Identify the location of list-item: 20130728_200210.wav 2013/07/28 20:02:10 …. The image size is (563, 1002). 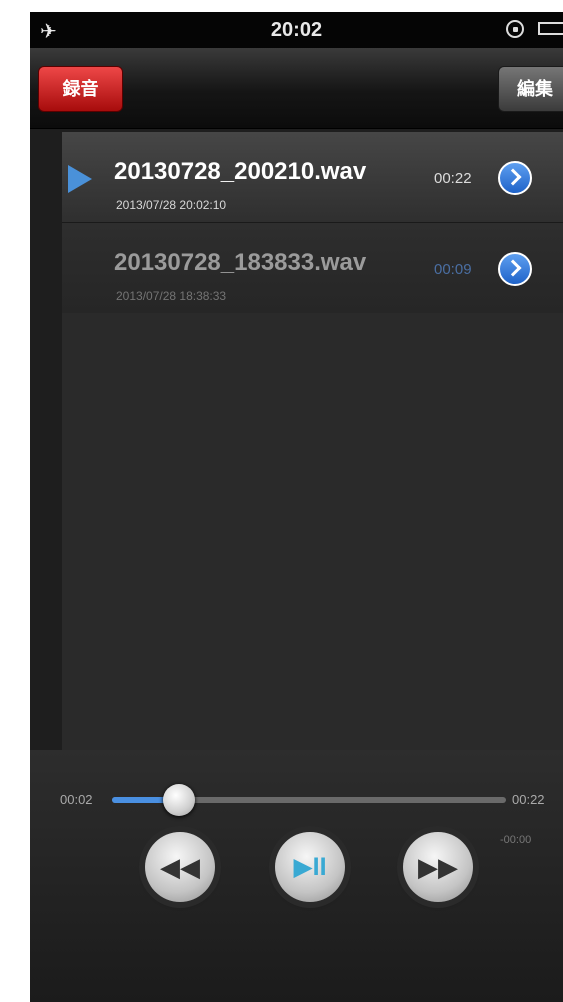
(312, 177).